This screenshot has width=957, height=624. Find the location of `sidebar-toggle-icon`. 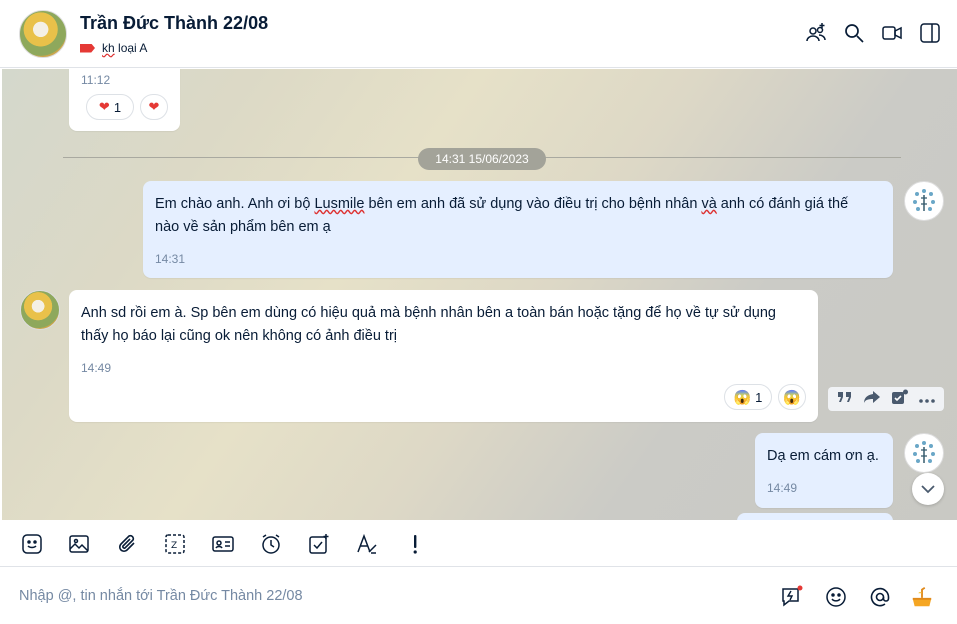

sidebar-toggle-icon is located at coordinates (930, 33).